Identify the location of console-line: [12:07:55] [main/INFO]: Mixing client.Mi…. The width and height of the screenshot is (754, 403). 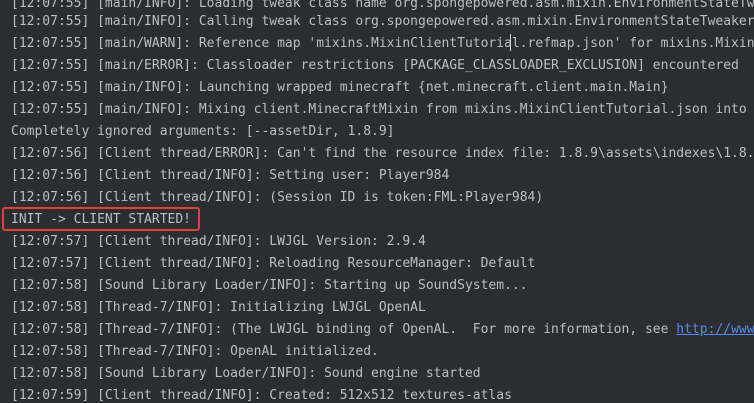
(379, 109).